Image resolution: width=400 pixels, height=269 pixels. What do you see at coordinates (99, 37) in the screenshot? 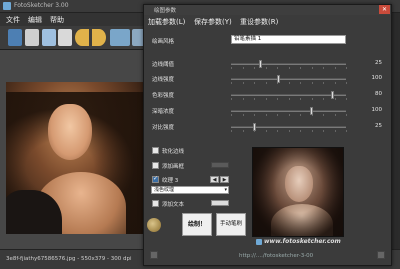
I see `redo-icon` at bounding box center [99, 37].